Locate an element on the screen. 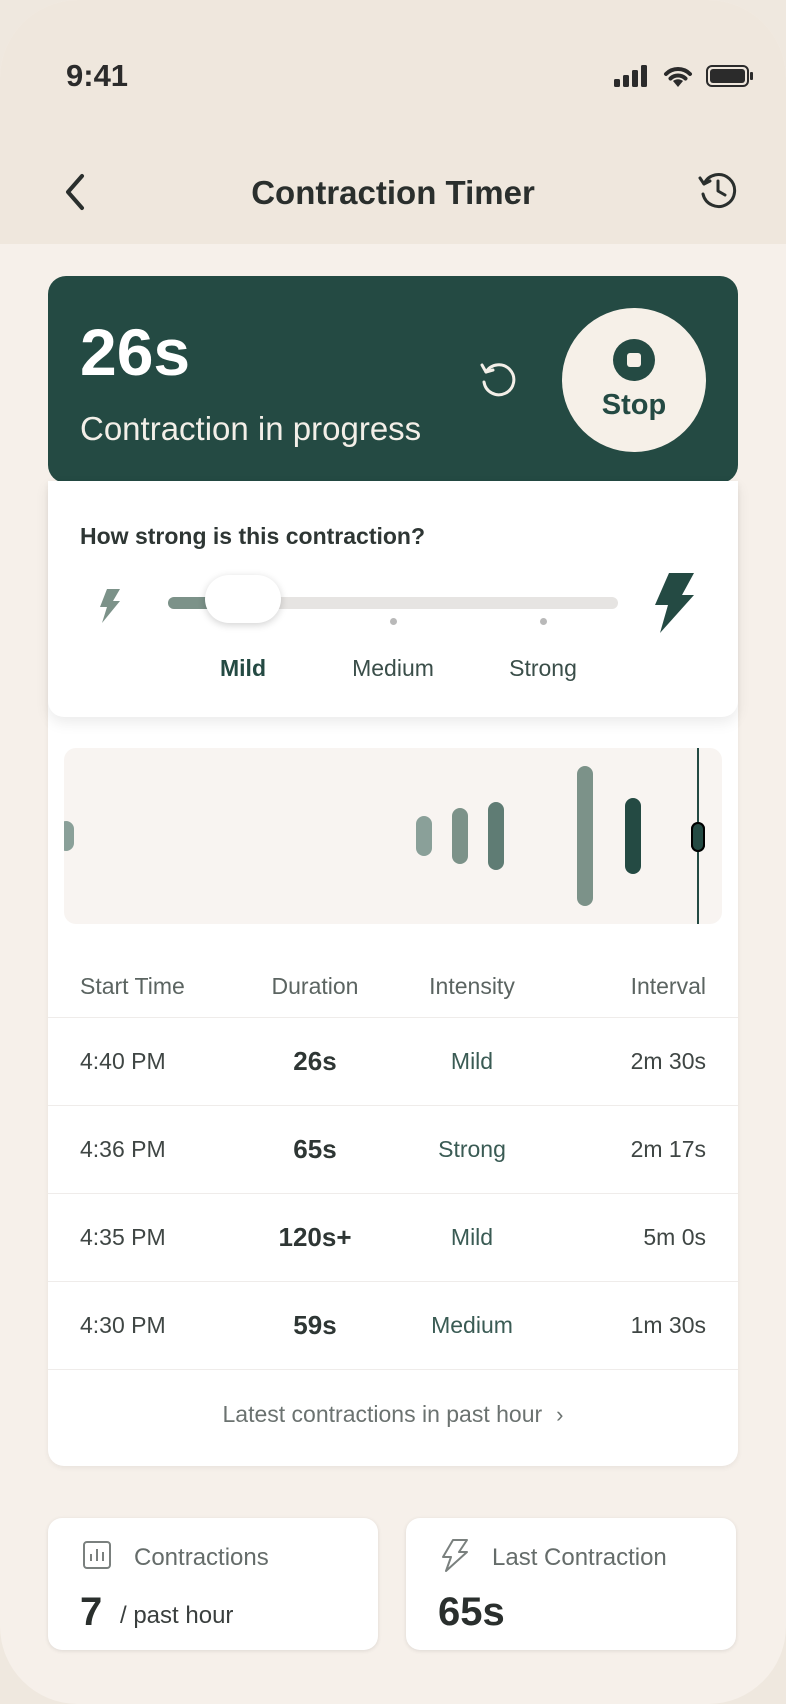 The image size is (786, 1704). table-header: Start Time Duration Intensity Interval is located at coordinates (393, 988).